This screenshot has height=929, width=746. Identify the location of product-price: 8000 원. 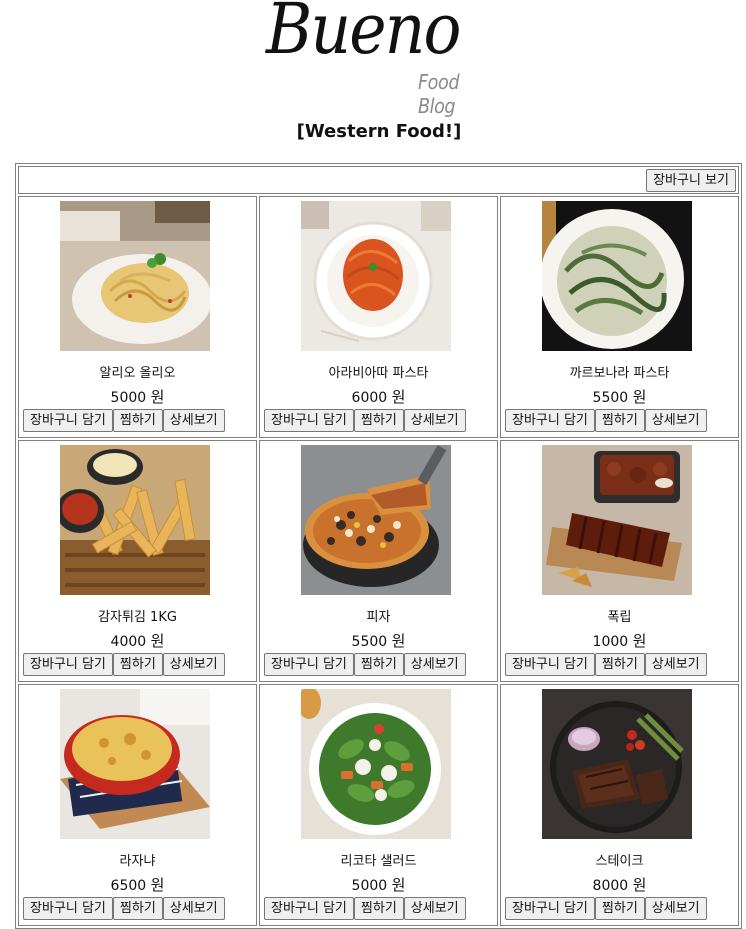
(619, 884).